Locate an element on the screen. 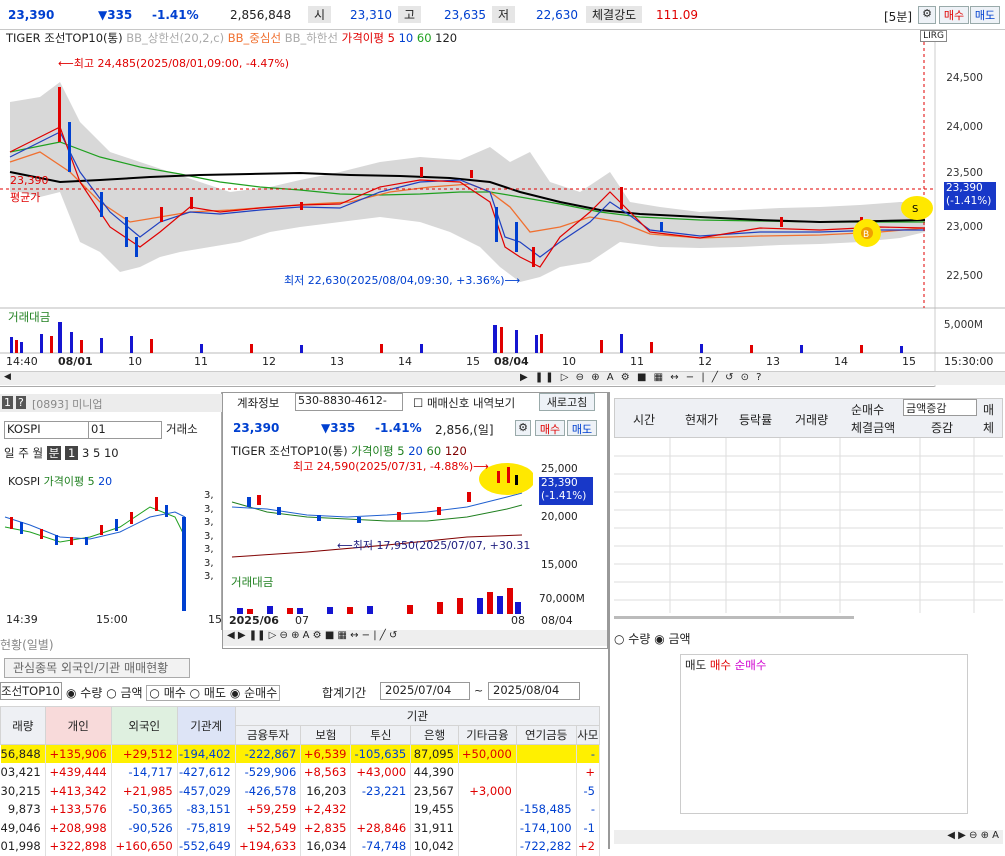 This screenshot has height=856, width=1005. table-cell: -1 is located at coordinates (588, 827).